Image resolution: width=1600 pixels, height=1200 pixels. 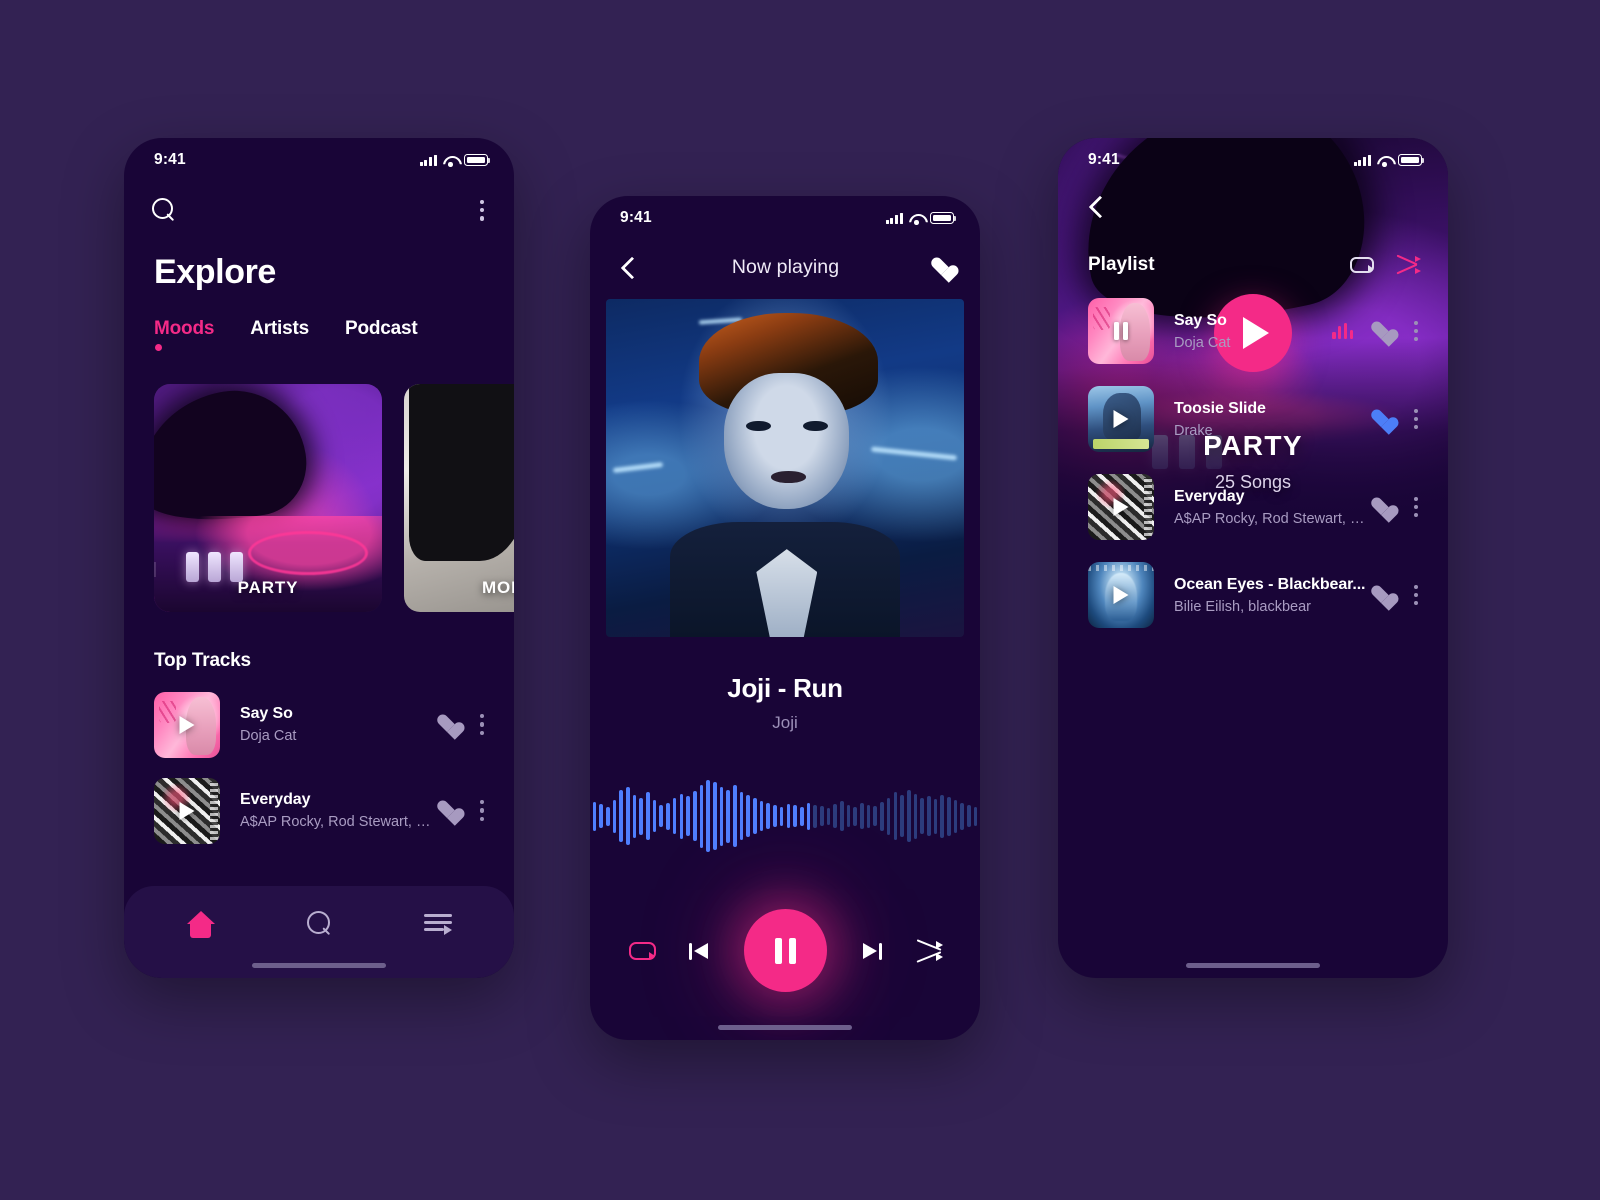 I want to click on waveform-scrubber, so click(x=785, y=816).